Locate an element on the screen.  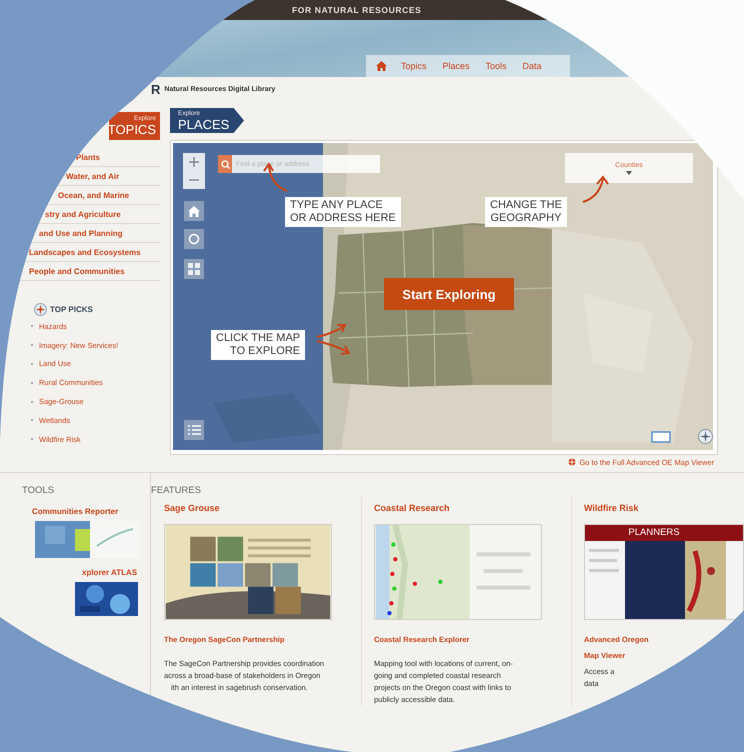
basemap-thumbnail-icon is located at coordinates (661, 437).